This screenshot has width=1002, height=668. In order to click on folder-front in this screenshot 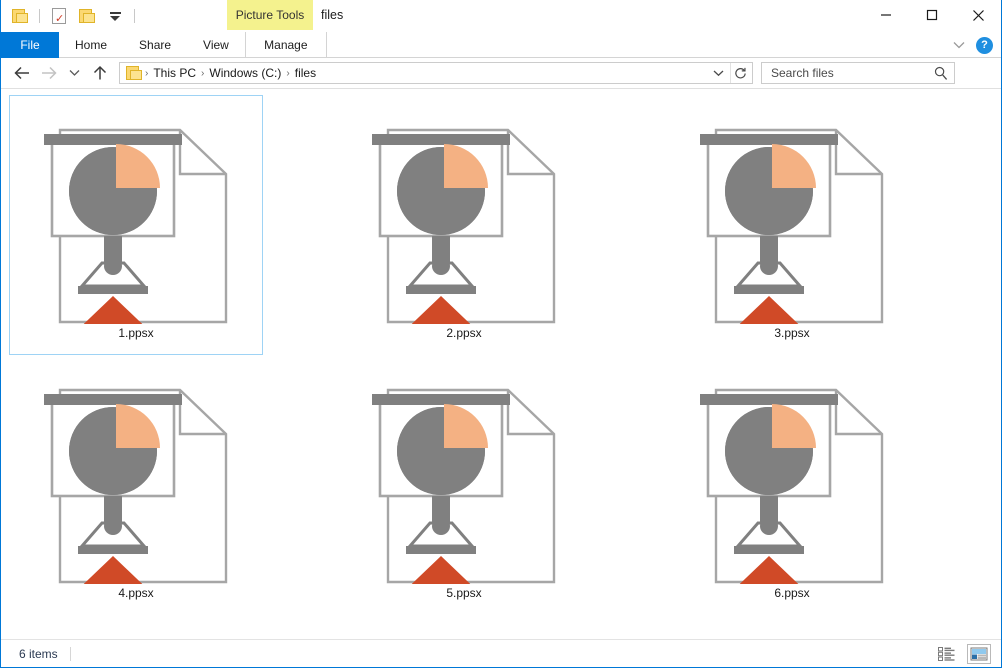, I will do `click(22, 18)`.